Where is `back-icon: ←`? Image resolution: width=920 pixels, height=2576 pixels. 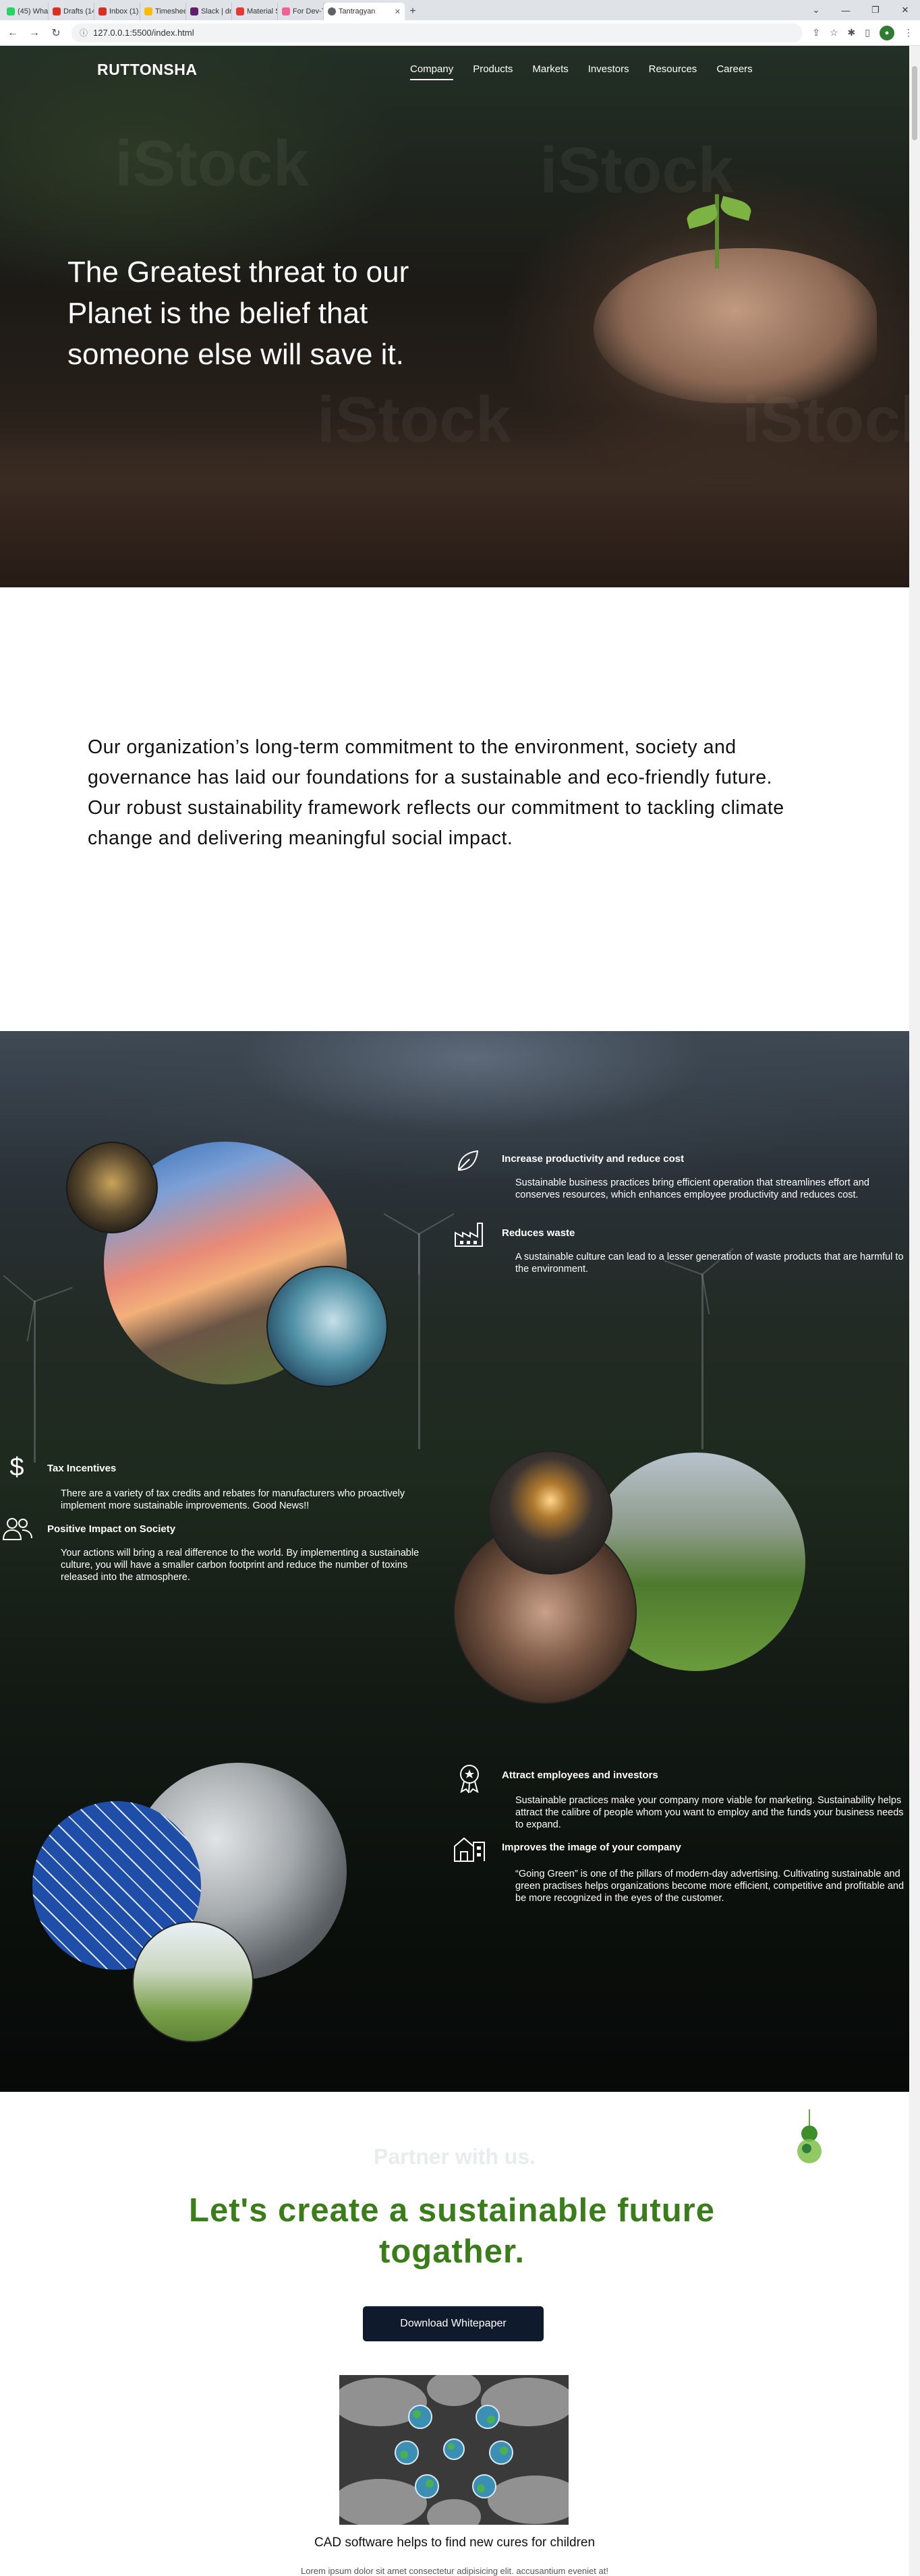
back-icon: ← is located at coordinates (13, 33).